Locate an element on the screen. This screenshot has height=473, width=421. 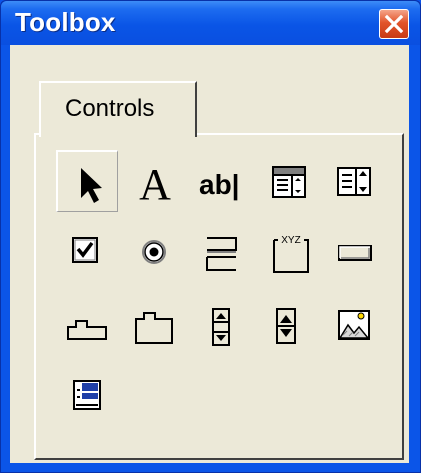
tool-command-button is located at coordinates (354, 253).